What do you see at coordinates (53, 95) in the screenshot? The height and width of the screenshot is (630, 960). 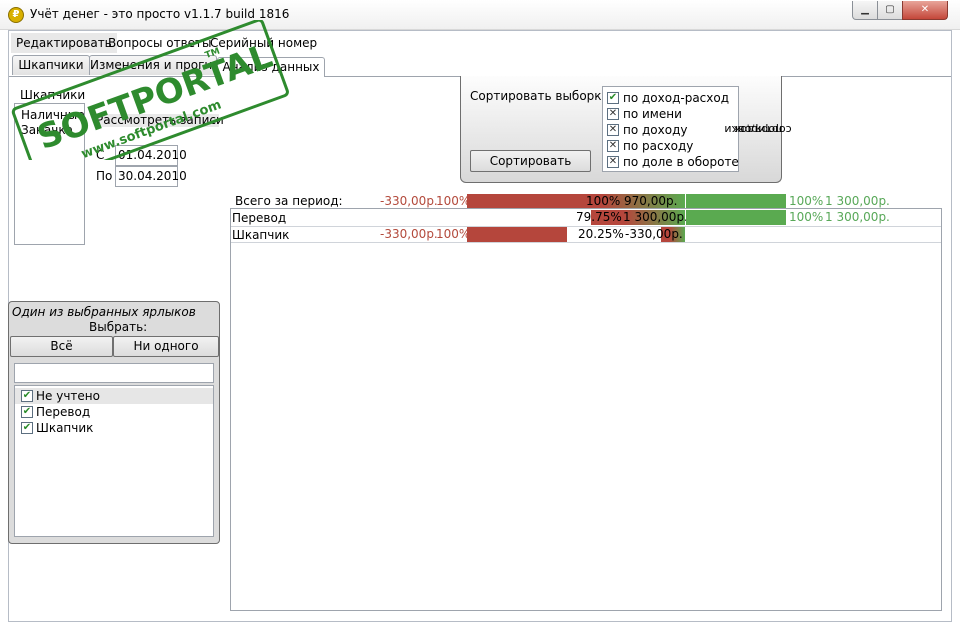 I see `cards-header: Шкапчики` at bounding box center [53, 95].